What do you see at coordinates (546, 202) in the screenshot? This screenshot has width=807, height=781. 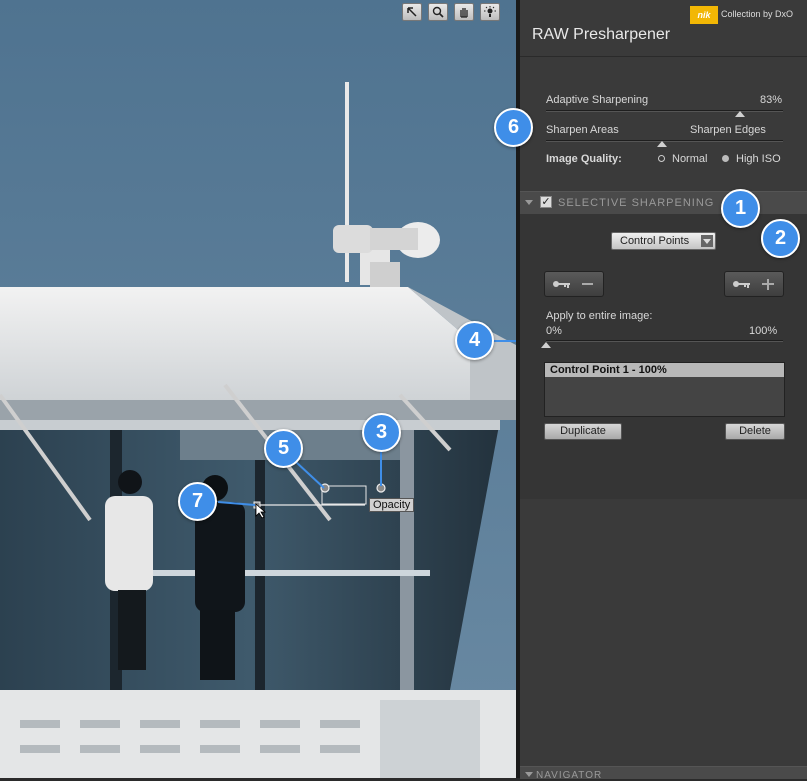 I see `selective-sharpening-checkbox: ✓` at bounding box center [546, 202].